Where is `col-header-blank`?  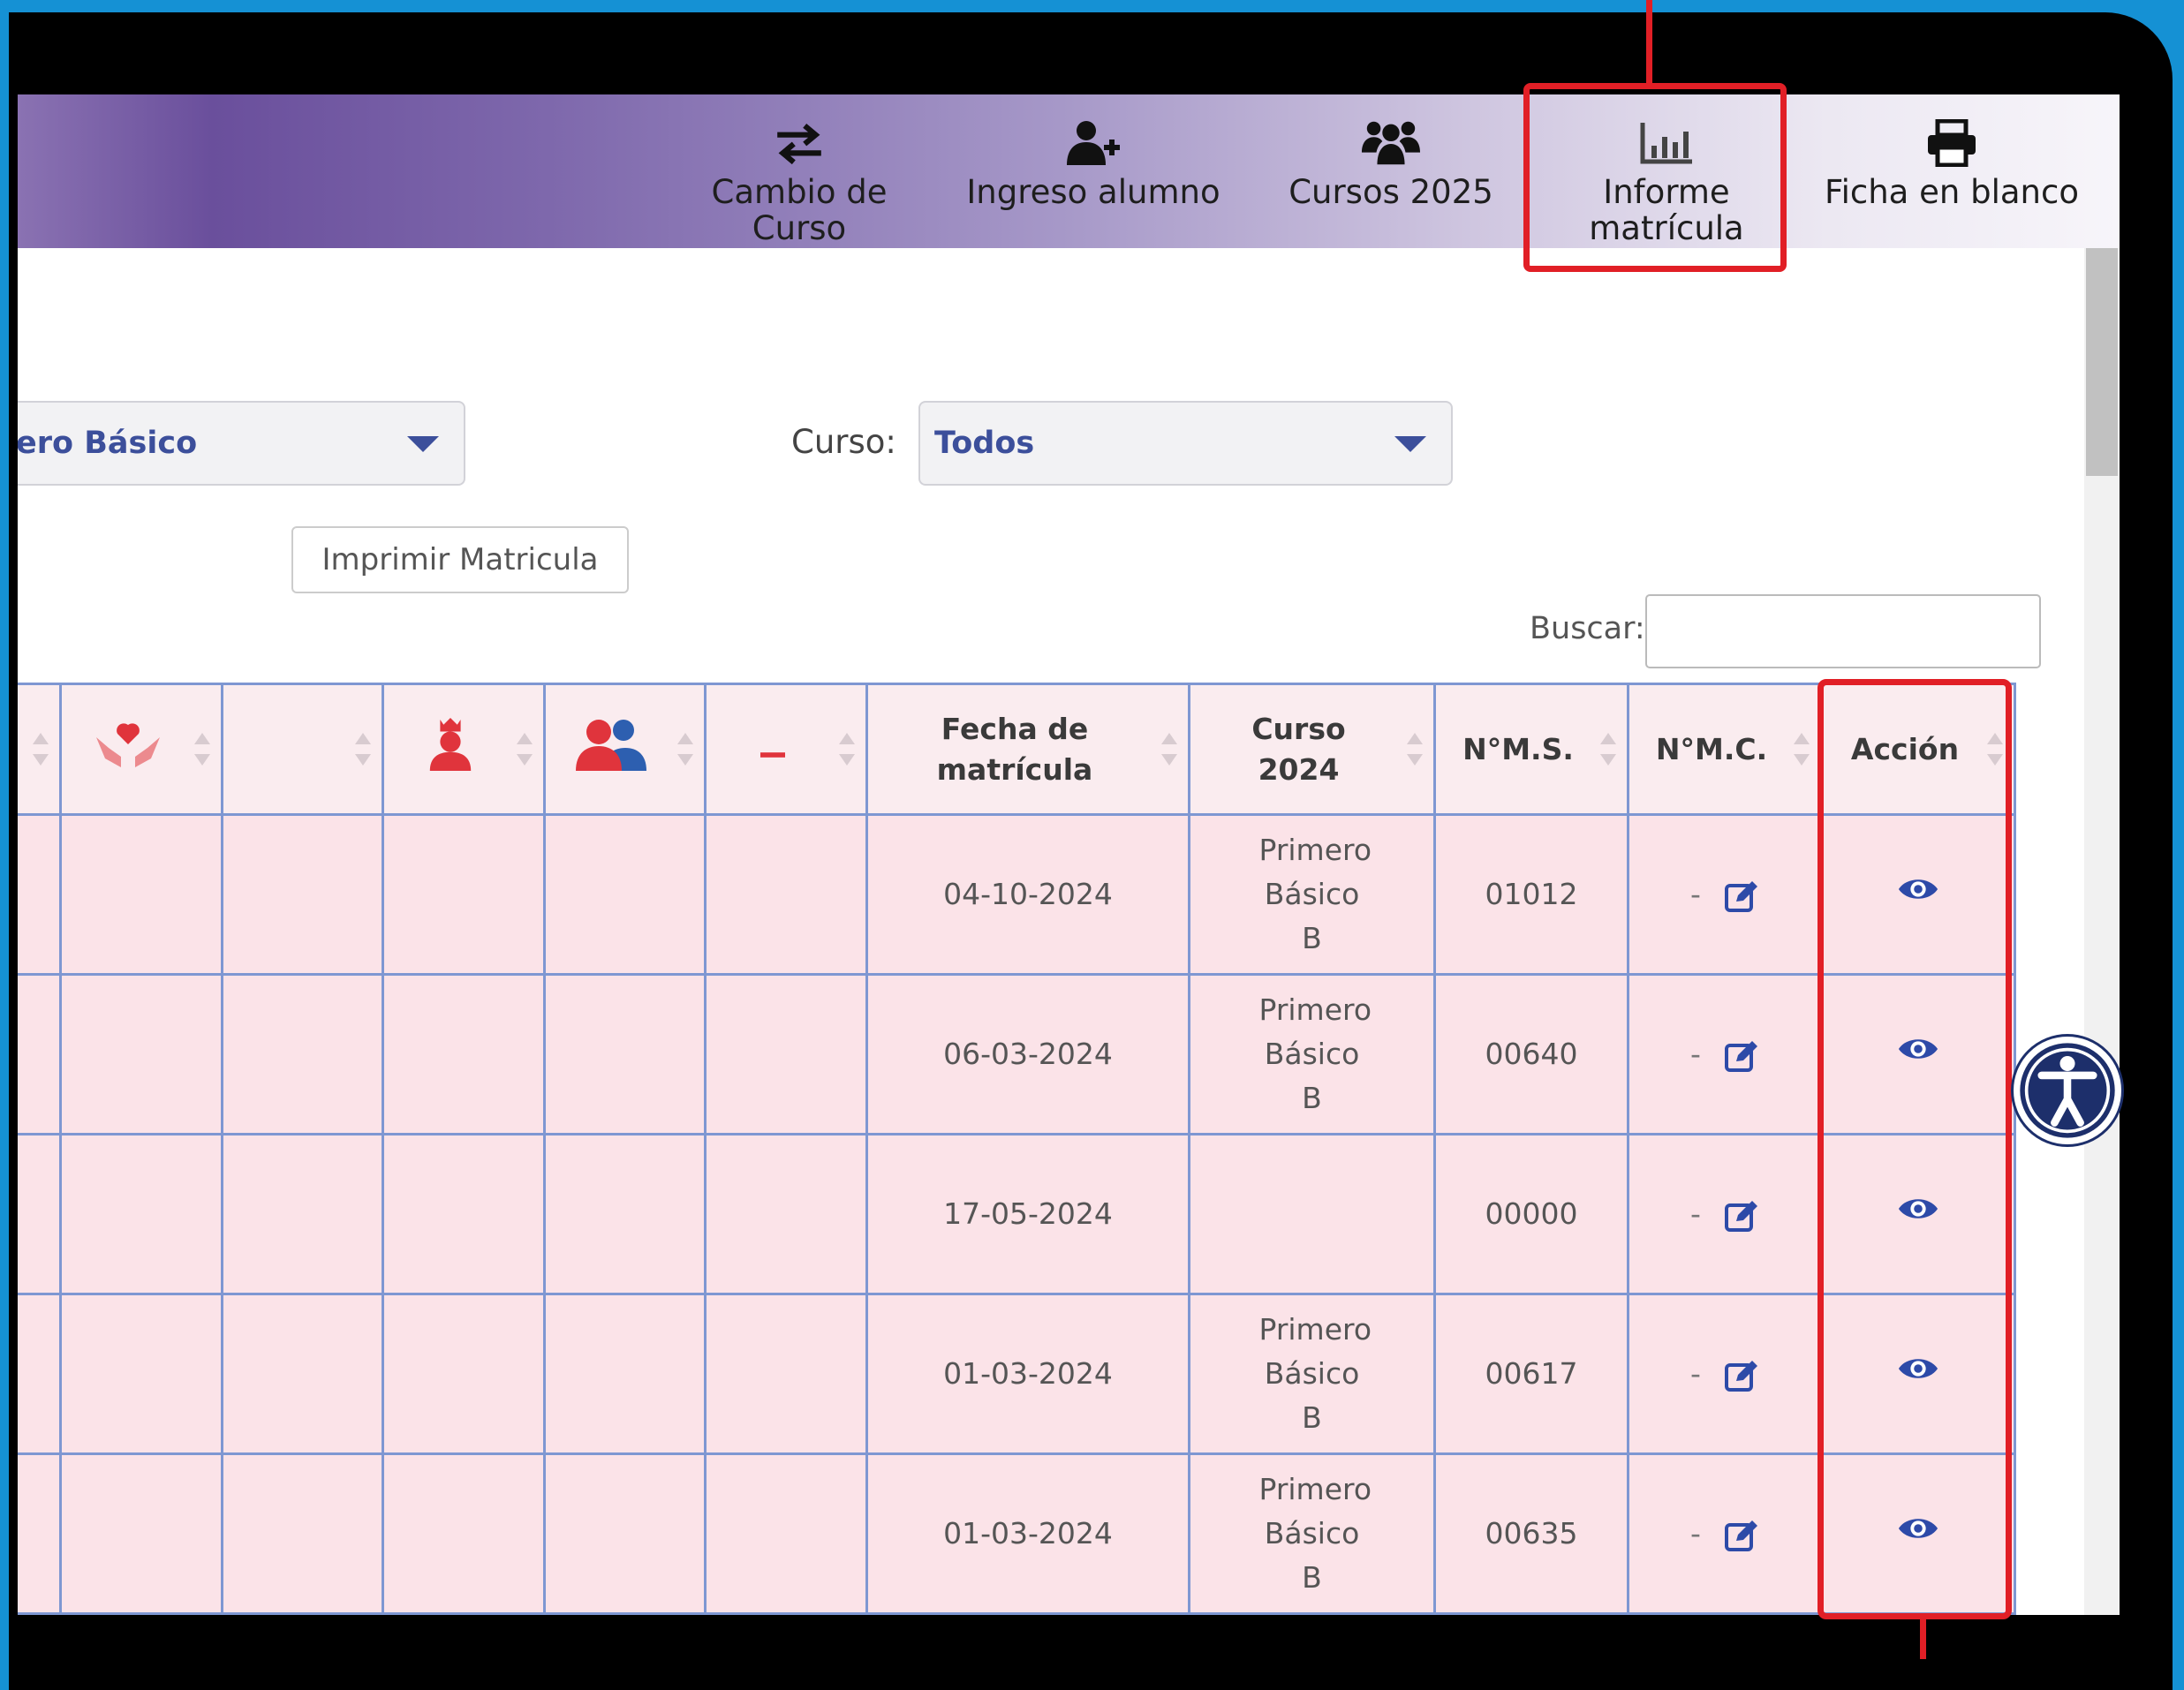 col-header-blank is located at coordinates (302, 749).